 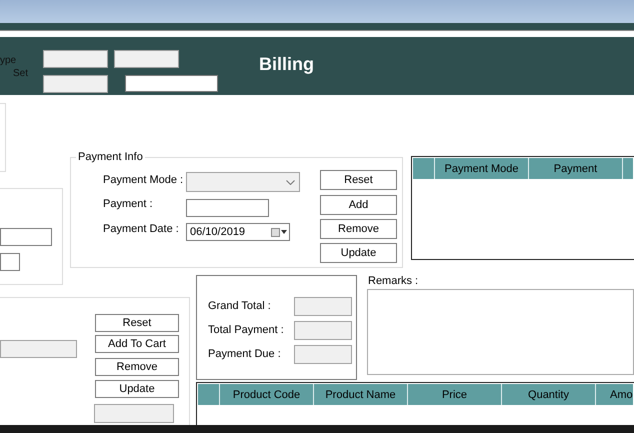 I want to click on column-header: Quantity, so click(x=549, y=394).